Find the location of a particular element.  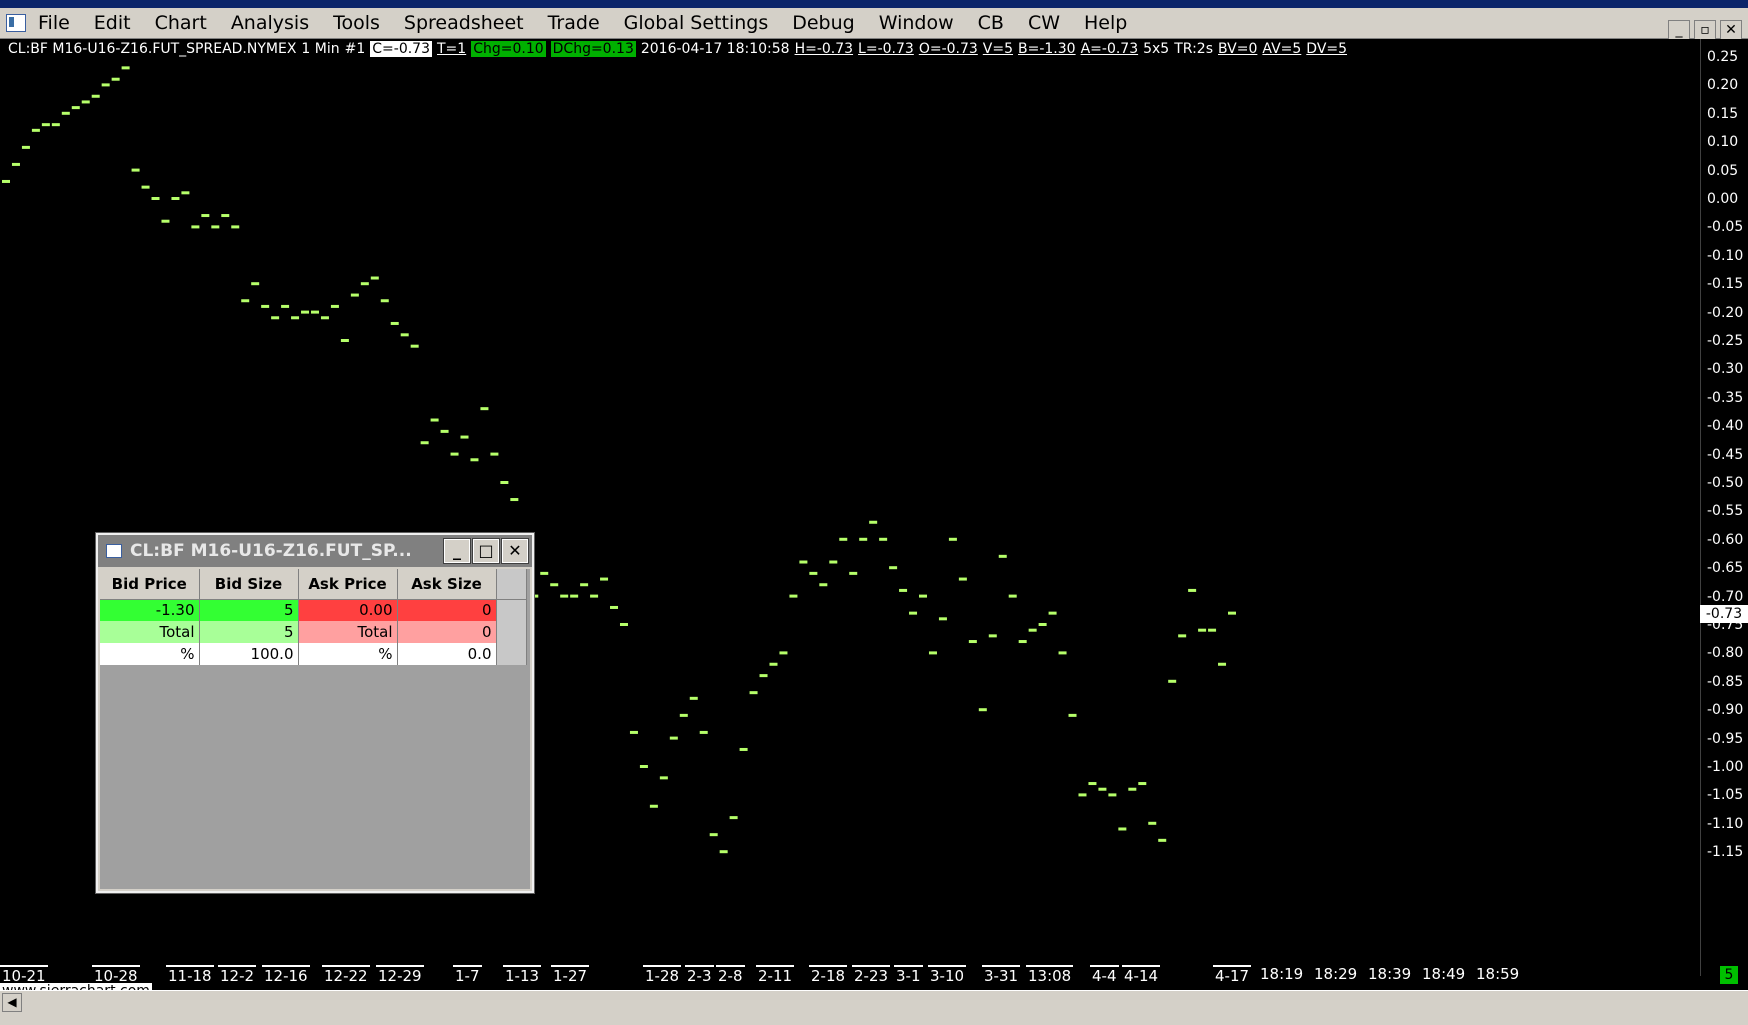

dom-minimize-button: _ is located at coordinates (457, 551).